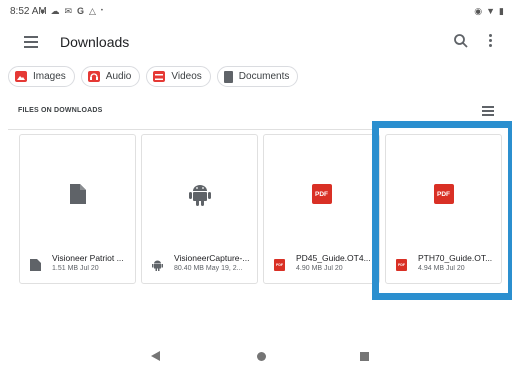 The image size is (512, 369). I want to click on file-meta: 4.90 MB Jul 20, so click(319, 268).